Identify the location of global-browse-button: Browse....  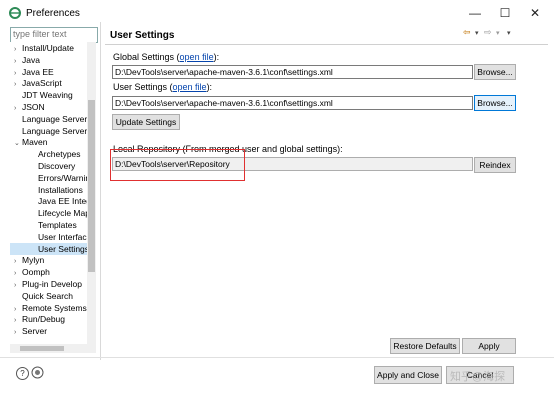
(495, 72).